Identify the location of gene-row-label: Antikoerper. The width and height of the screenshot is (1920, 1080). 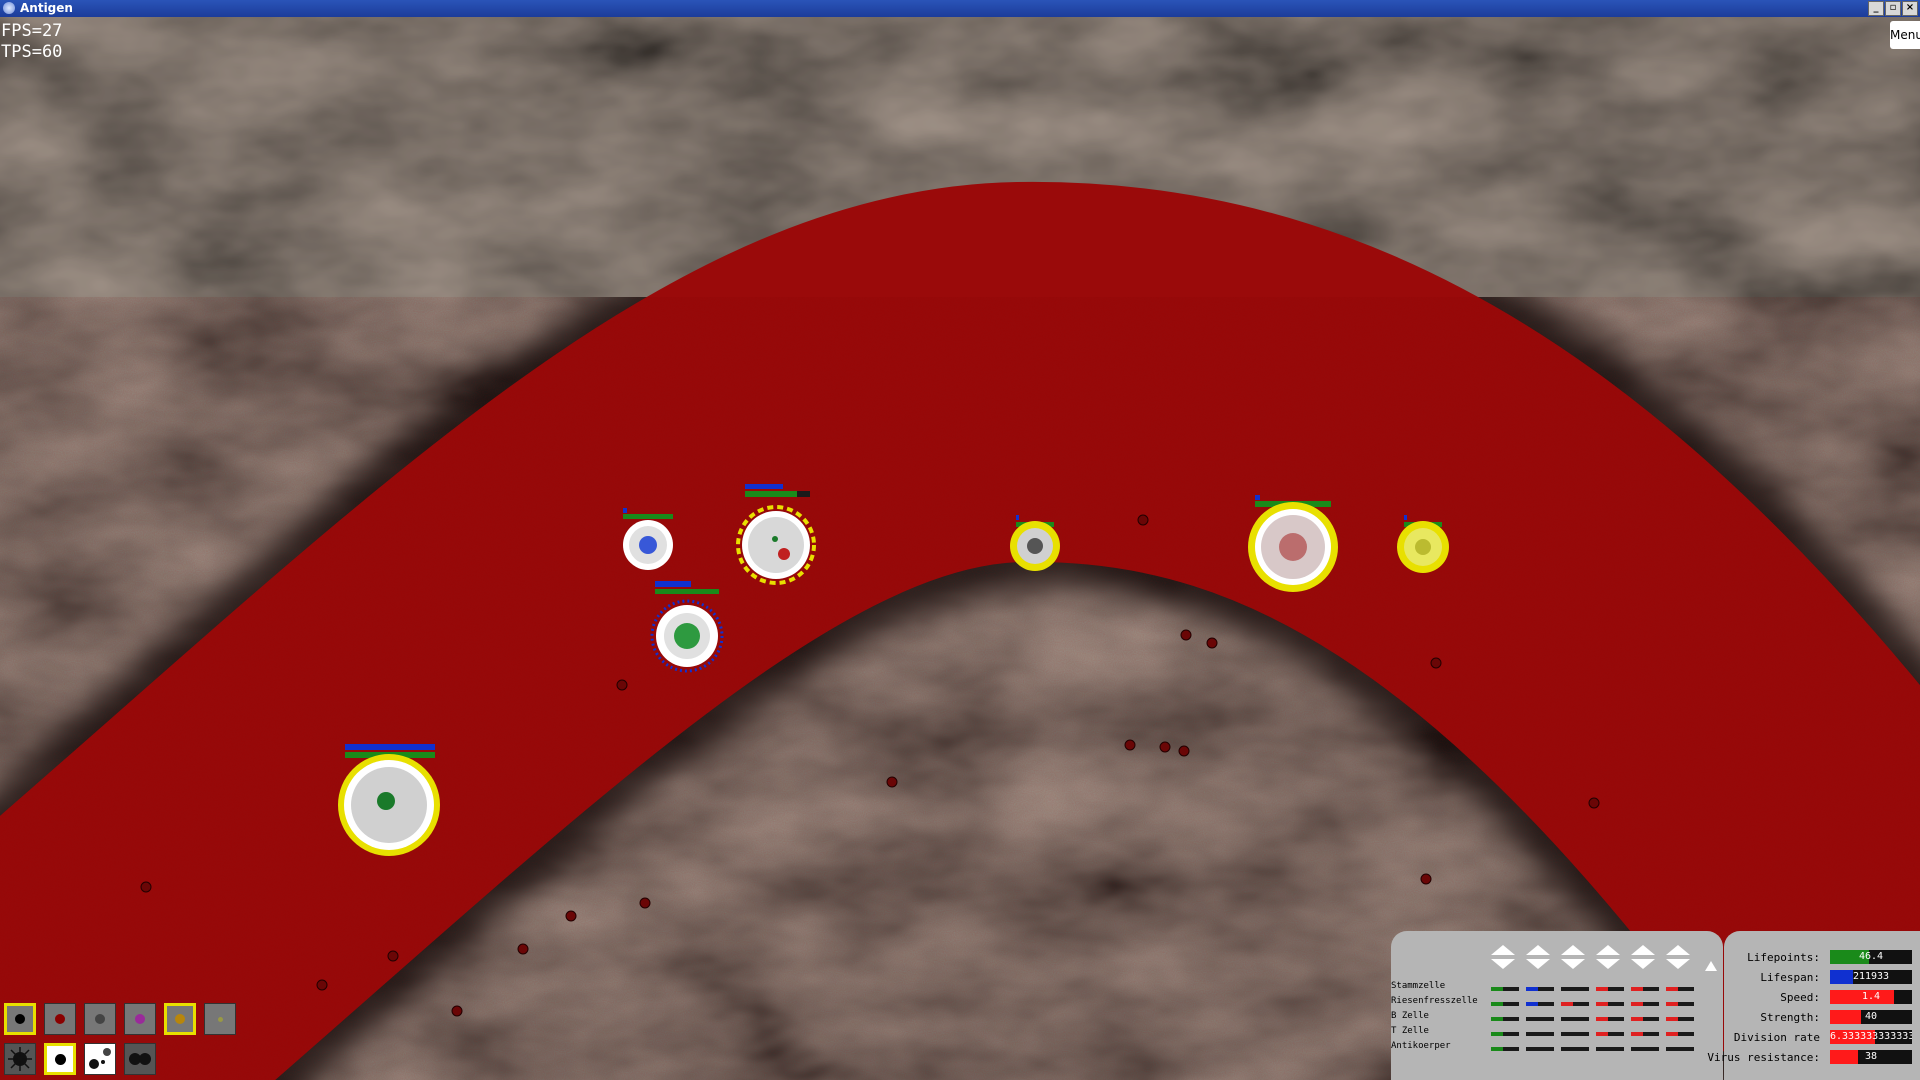
(1421, 1046).